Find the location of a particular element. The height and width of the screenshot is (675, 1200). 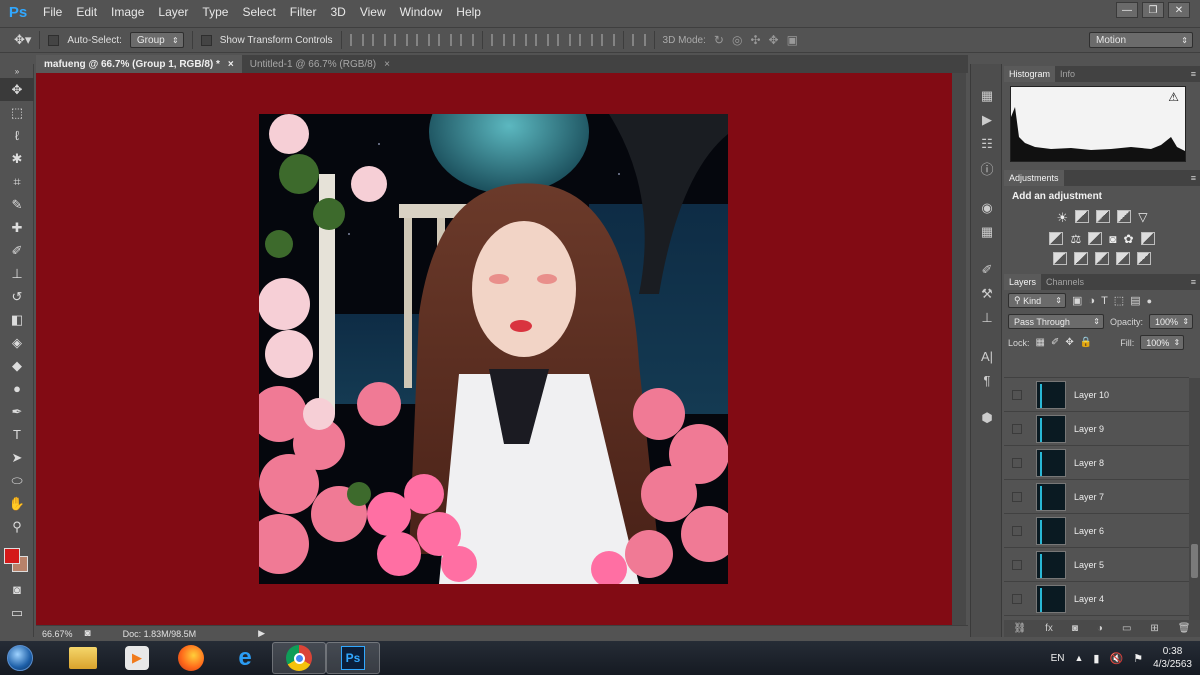

align-right-icon is located at coordinates (466, 40).